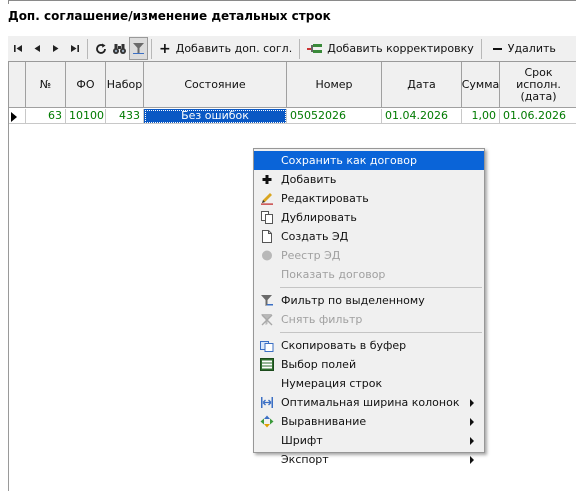  Describe the element at coordinates (319, 217) in the screenshot. I see `menu-item-label: Дублировать` at that location.